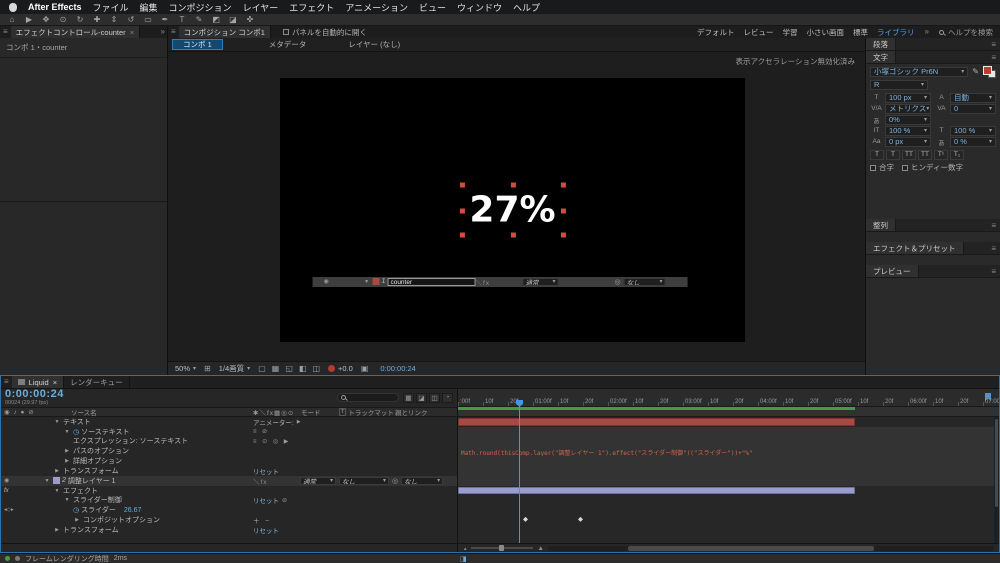  I want to click on add-remove-icons: ＋ −, so click(262, 520).